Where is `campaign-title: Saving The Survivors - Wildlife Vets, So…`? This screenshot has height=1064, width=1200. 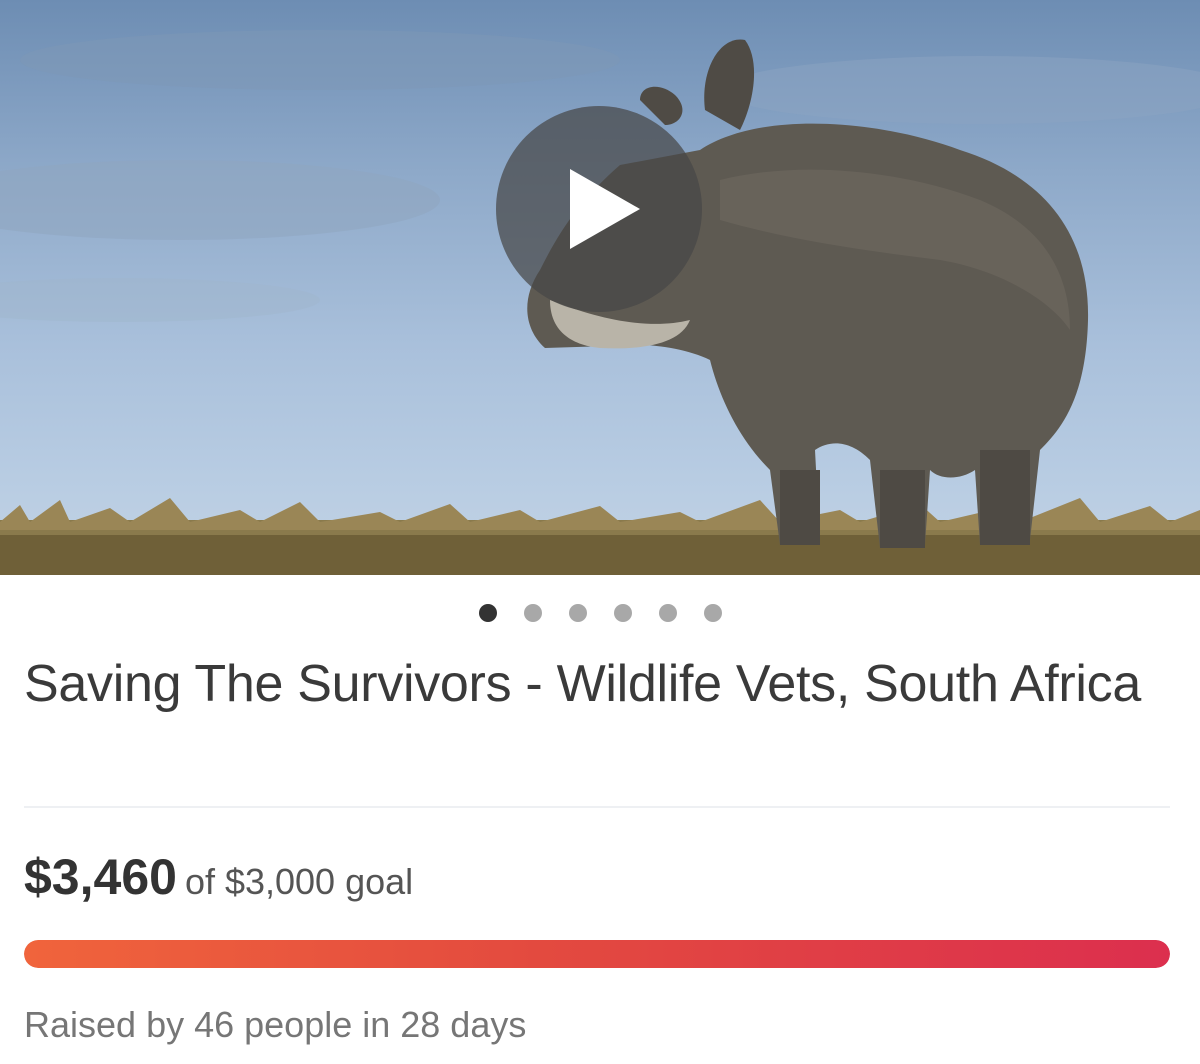
campaign-title: Saving The Survivors - Wildlife Vets, So… is located at coordinates (582, 684).